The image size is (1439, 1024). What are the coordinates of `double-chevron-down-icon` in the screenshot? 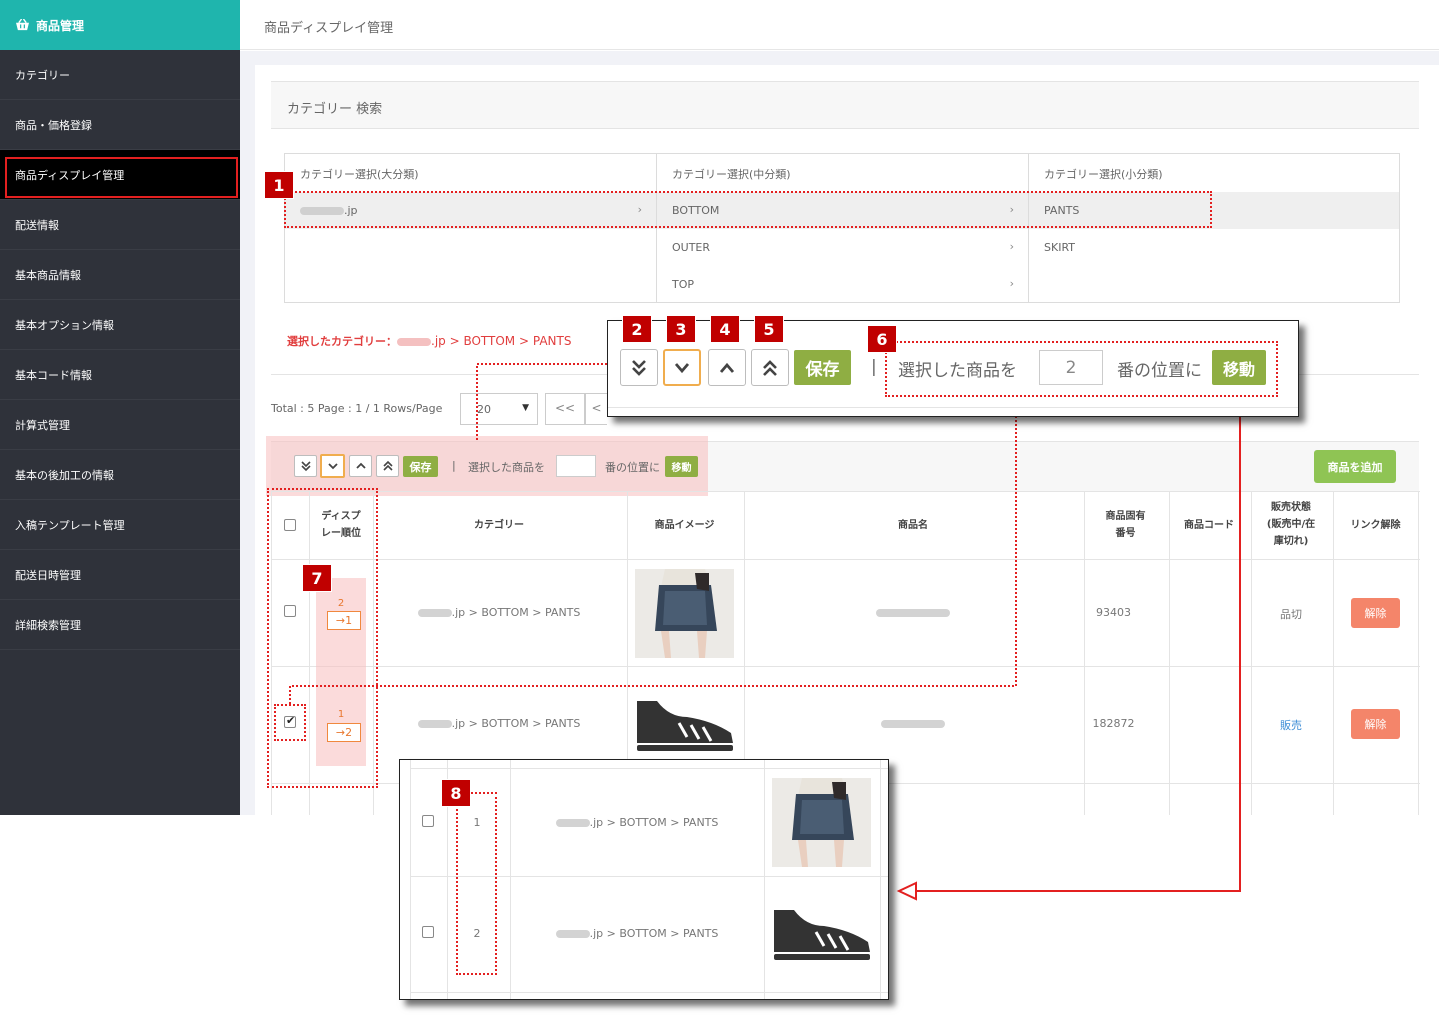 It's located at (639, 367).